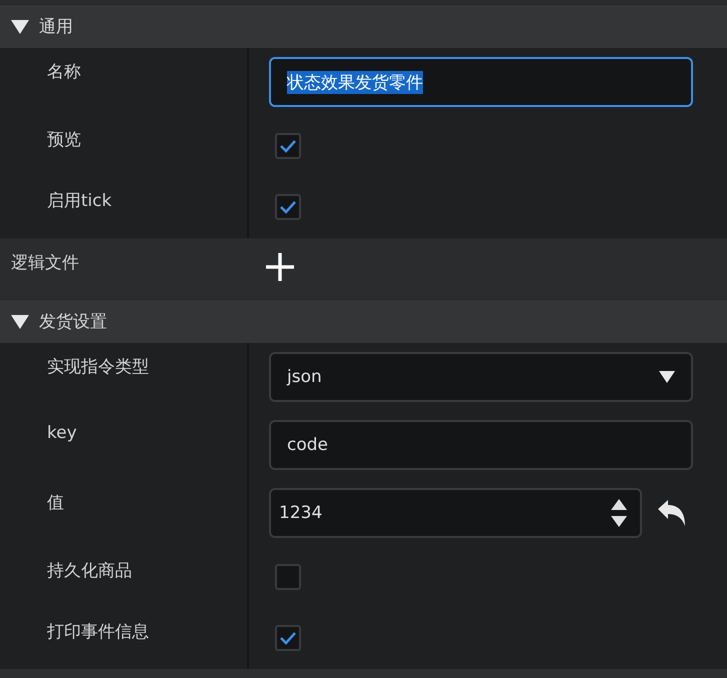 The image size is (727, 678). What do you see at coordinates (98, 632) in the screenshot?
I see `property-label: 打印事件信息` at bounding box center [98, 632].